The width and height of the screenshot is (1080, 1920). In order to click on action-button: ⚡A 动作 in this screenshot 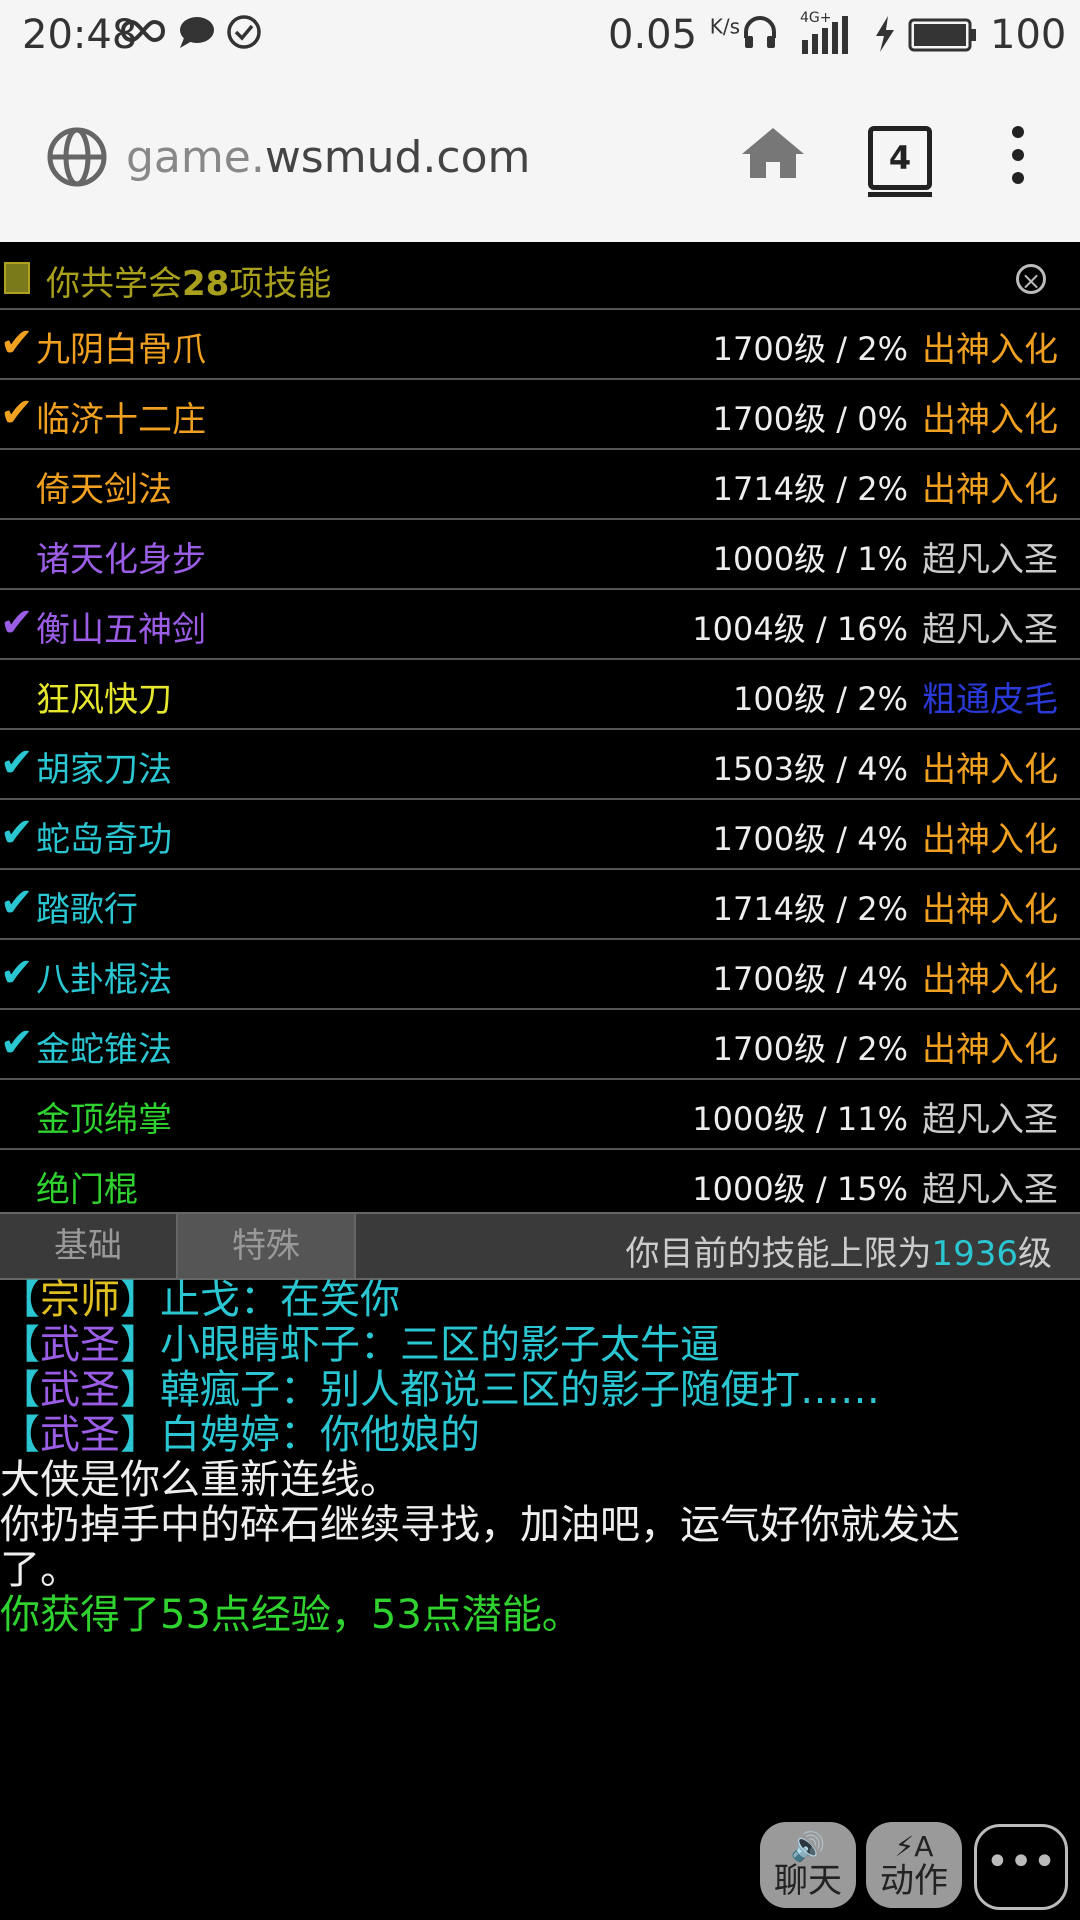, I will do `click(914, 1865)`.